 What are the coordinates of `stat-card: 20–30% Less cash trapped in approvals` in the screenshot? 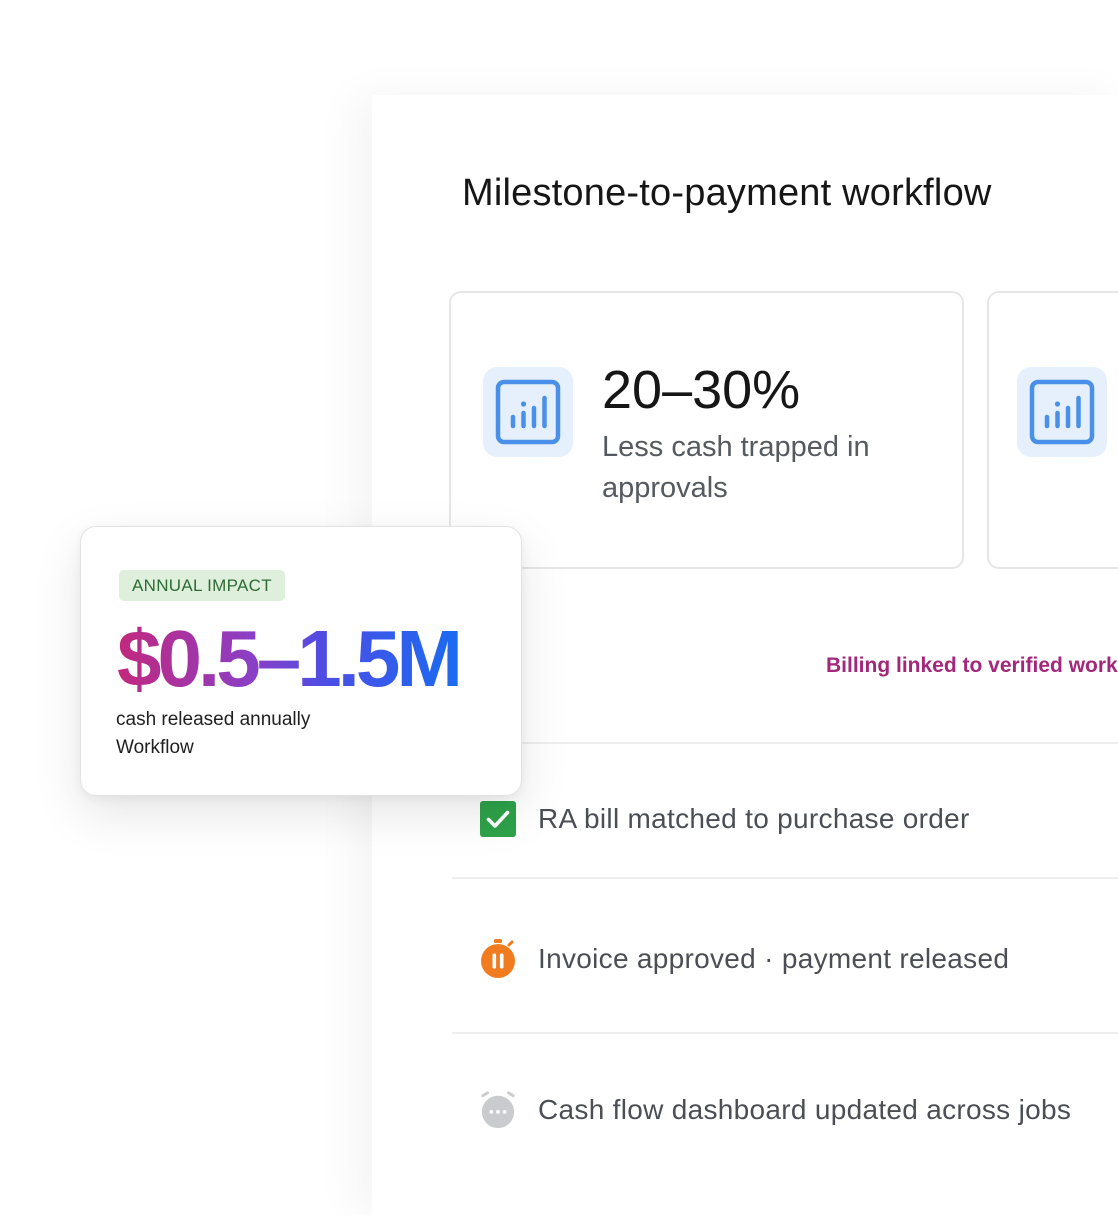 It's located at (706, 430).